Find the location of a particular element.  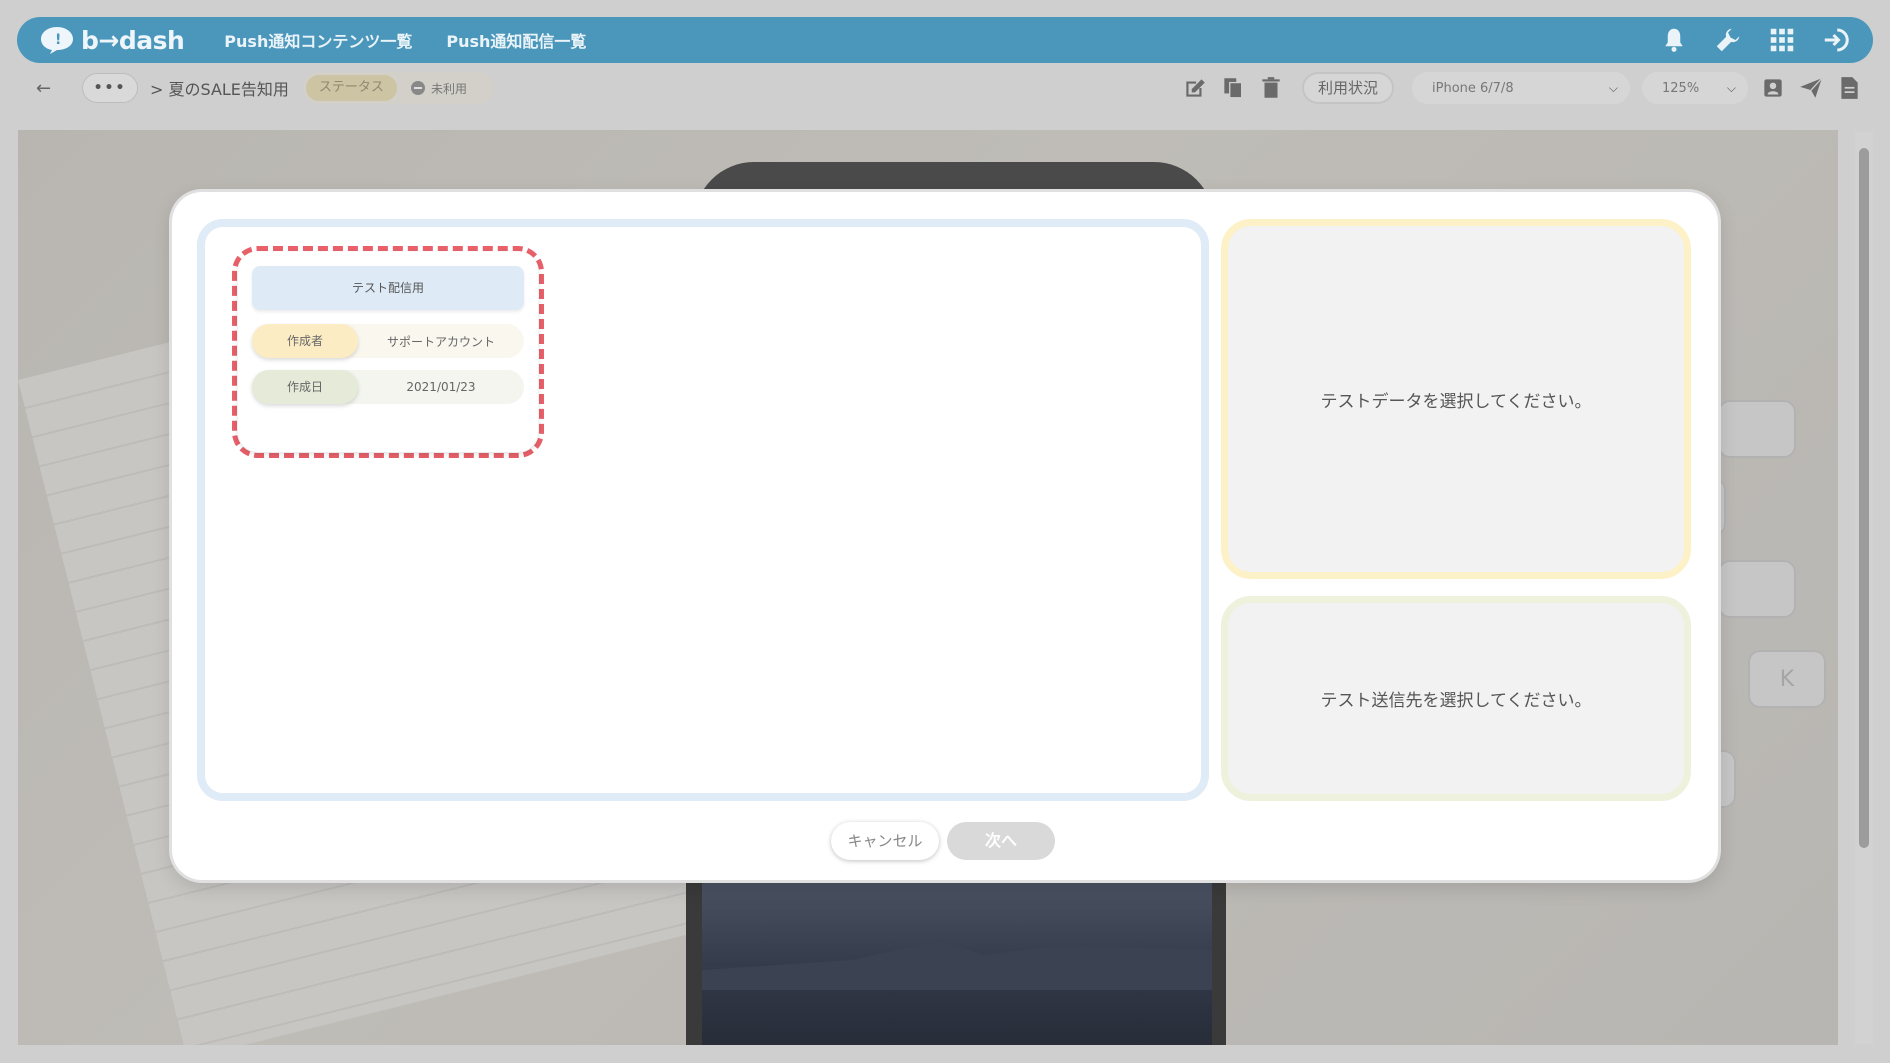

test-destination-prompt: テスト送信先を選択してください。 is located at coordinates (1456, 701).